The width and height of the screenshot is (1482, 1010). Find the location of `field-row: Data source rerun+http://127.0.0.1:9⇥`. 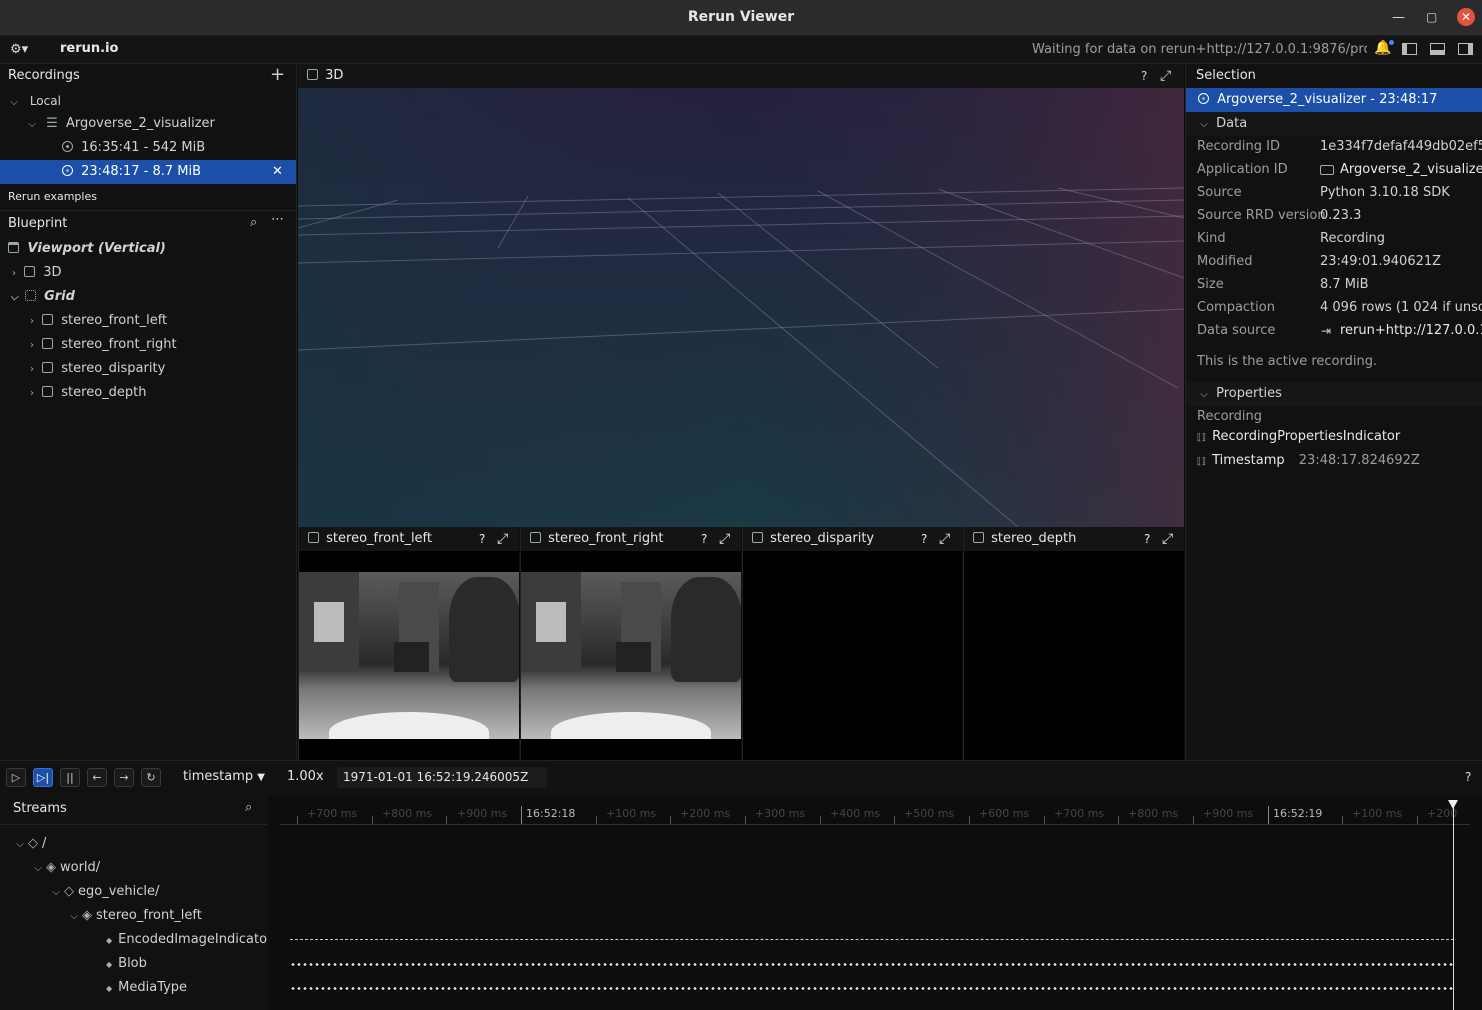

field-row: Data source rerun+http://127.0.0.1:9⇥ is located at coordinates (1334, 331).